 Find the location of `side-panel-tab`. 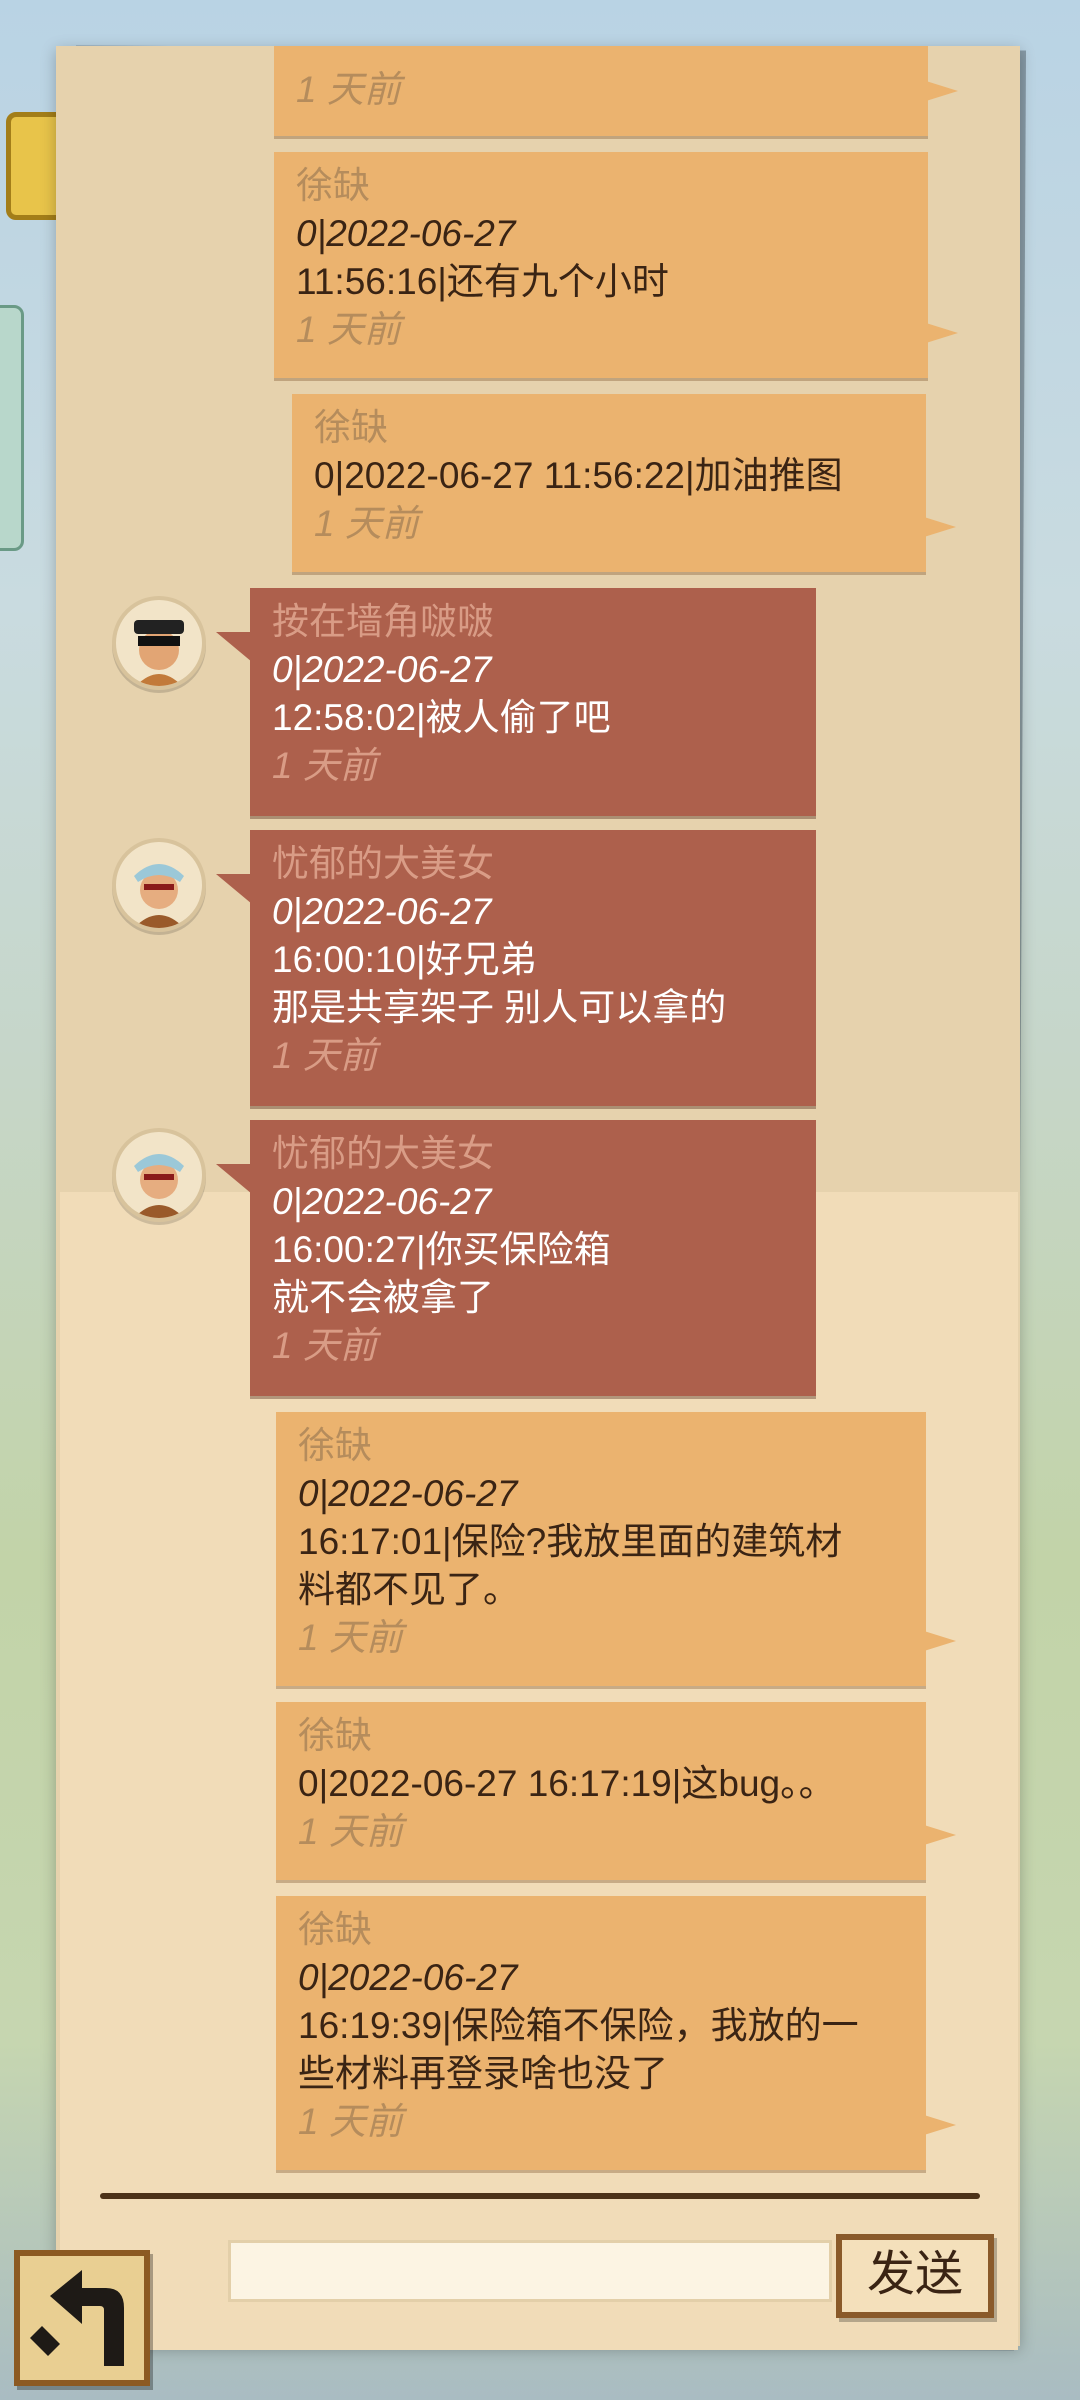

side-panel-tab is located at coordinates (12, 428).